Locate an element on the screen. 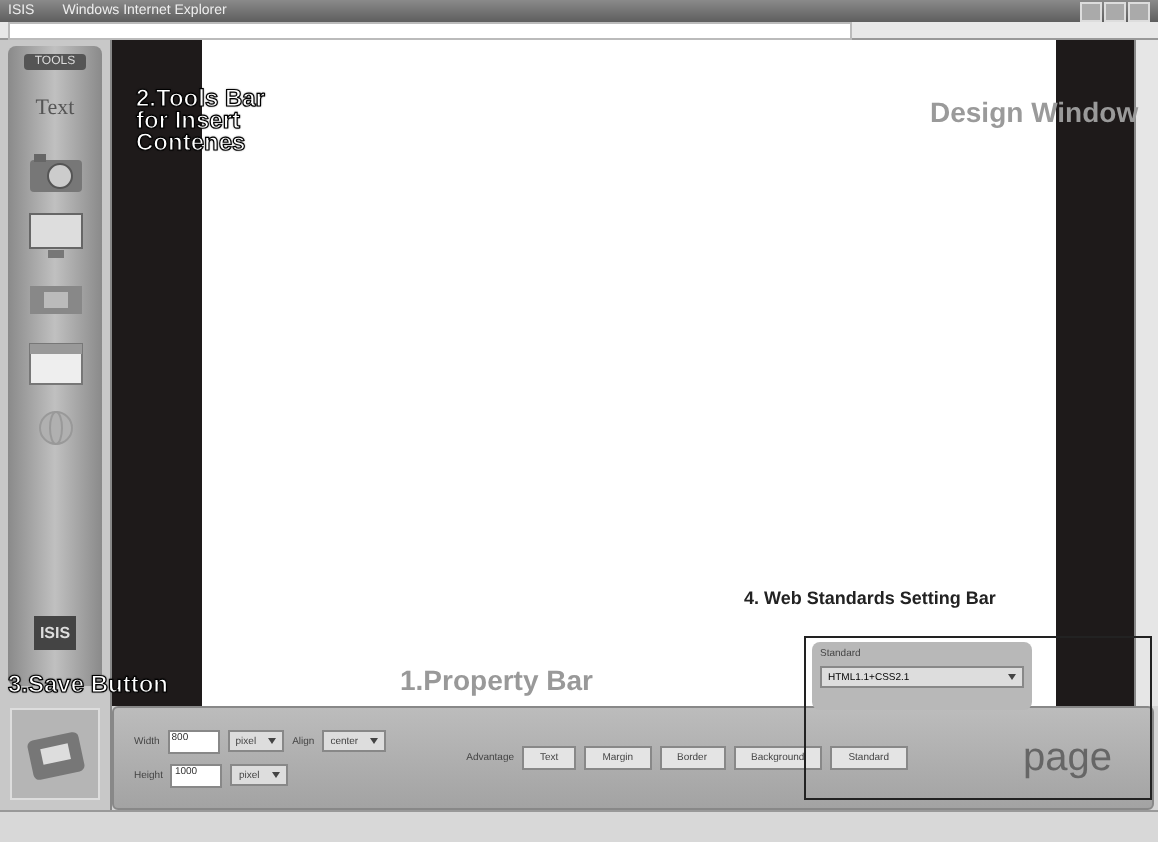 The width and height of the screenshot is (1158, 842). address-field is located at coordinates (430, 31).